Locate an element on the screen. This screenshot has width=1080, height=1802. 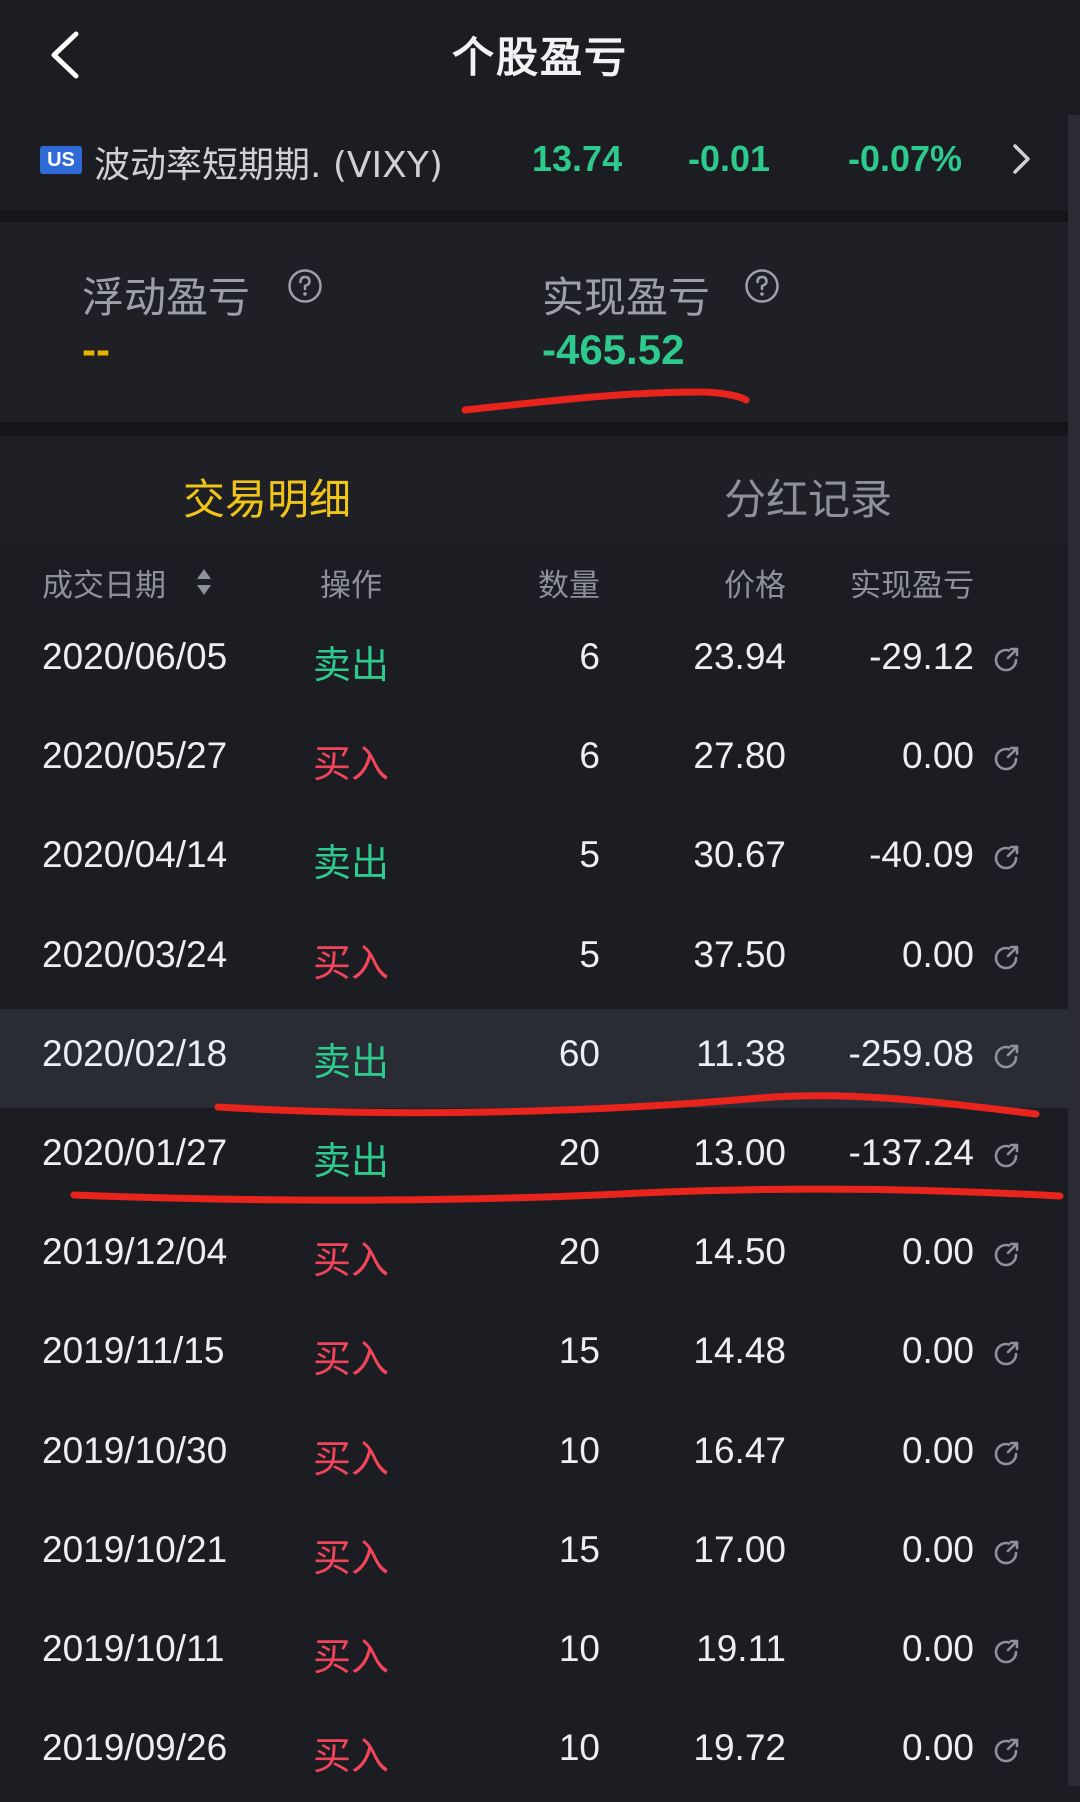
trade-realized-pnl: -259.08 is located at coordinates (911, 1053).